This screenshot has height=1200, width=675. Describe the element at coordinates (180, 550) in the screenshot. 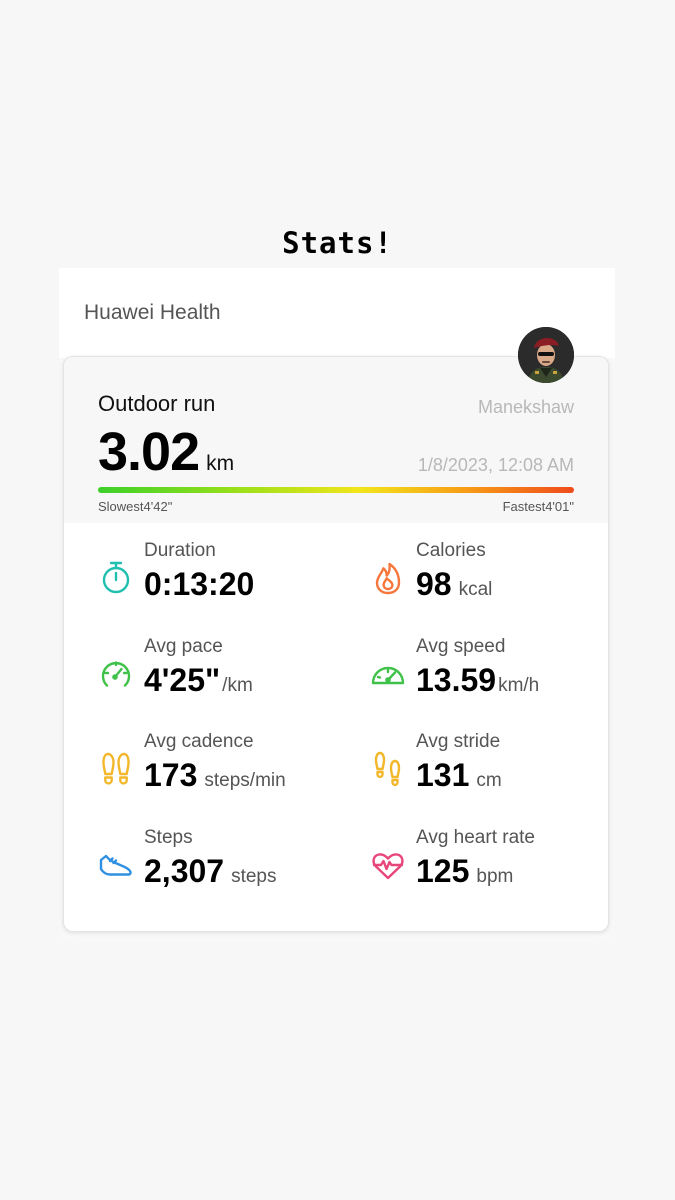

I see `stat-label: Duration` at that location.